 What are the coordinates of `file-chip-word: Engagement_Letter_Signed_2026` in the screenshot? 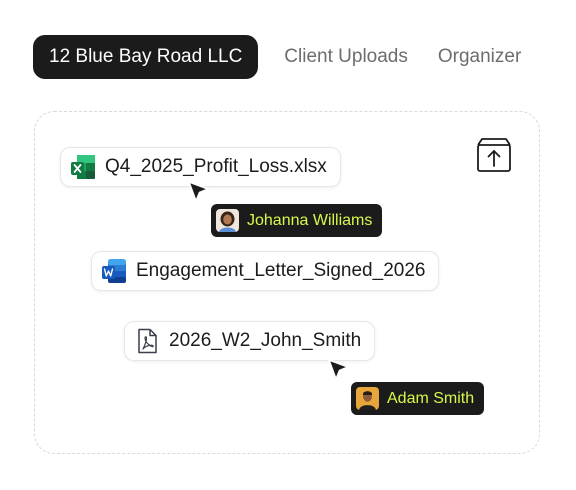 It's located at (265, 271).